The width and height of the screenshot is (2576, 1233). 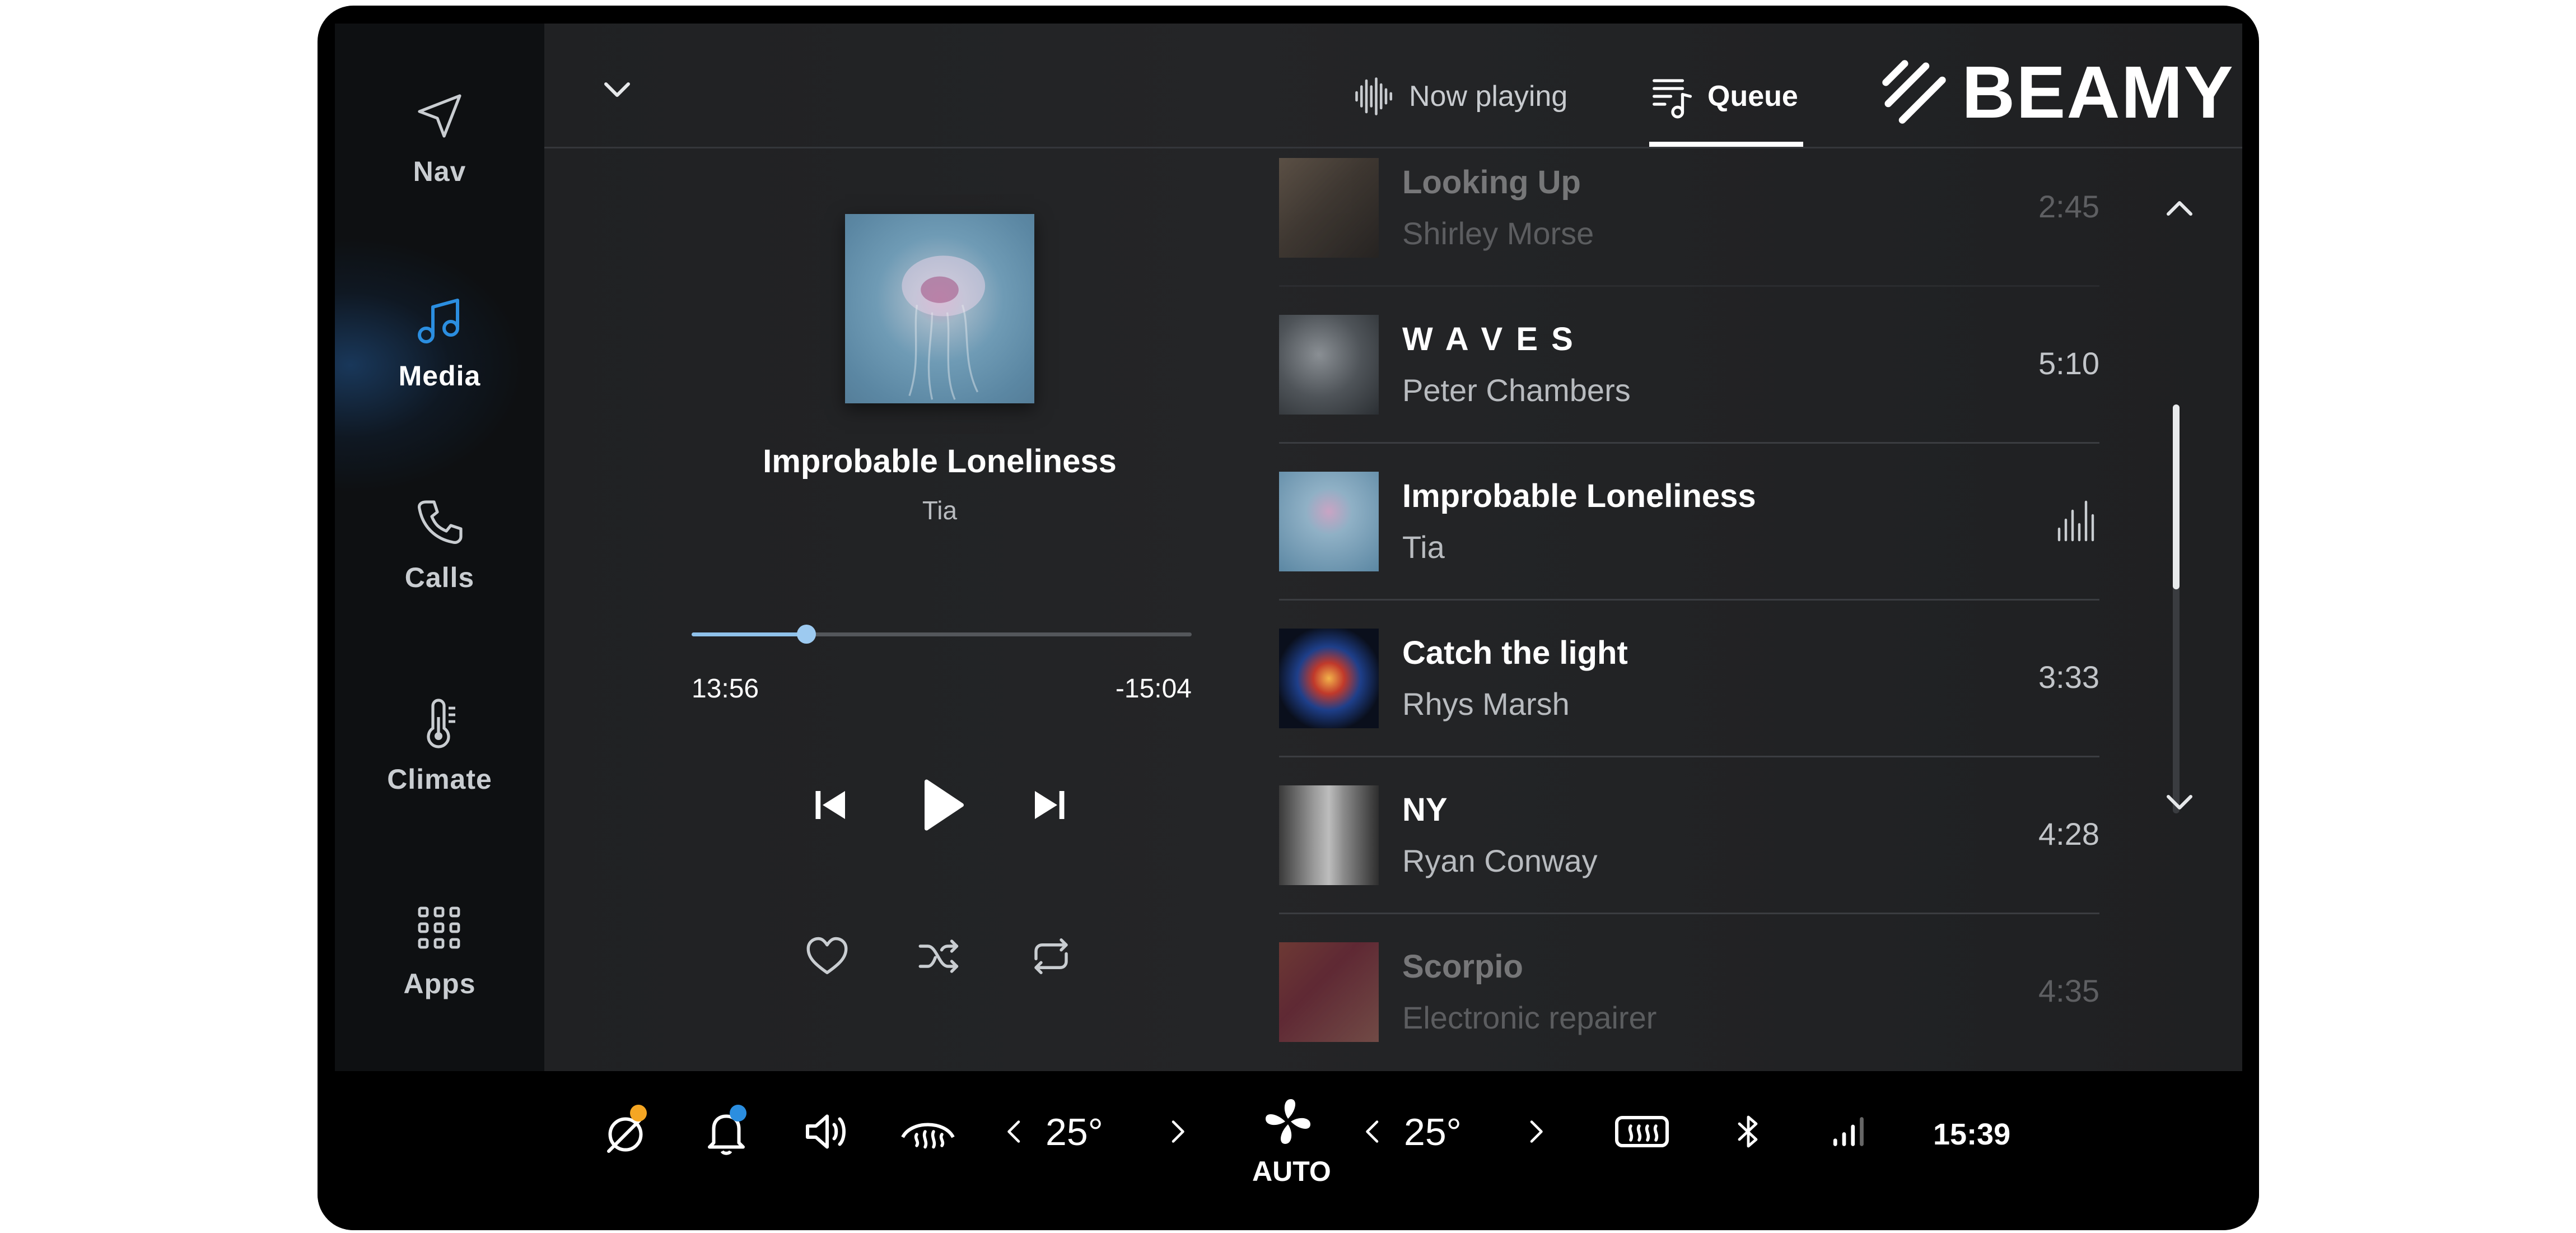 I want to click on left-temp-decrease-button, so click(x=1015, y=1131).